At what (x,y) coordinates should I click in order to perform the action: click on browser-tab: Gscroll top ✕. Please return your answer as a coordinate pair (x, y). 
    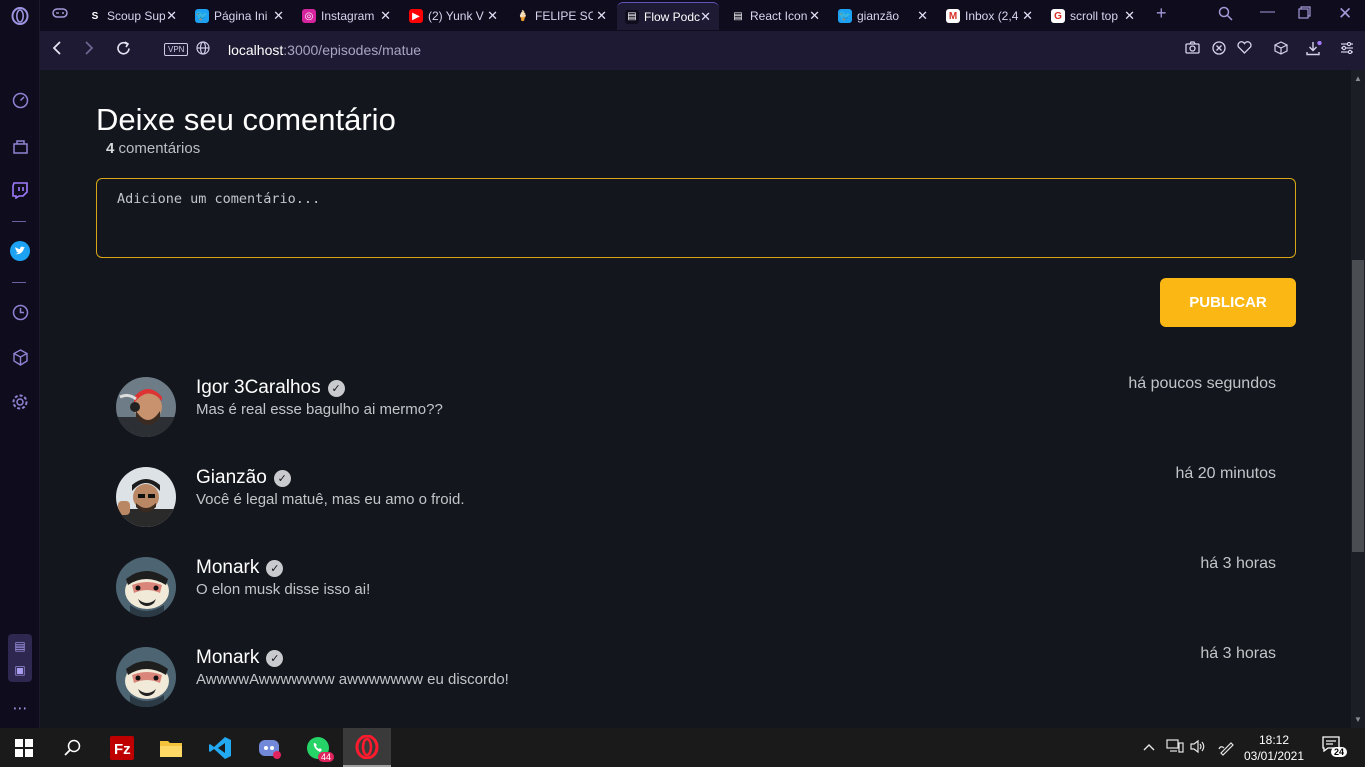
    Looking at the image, I should click on (1093, 16).